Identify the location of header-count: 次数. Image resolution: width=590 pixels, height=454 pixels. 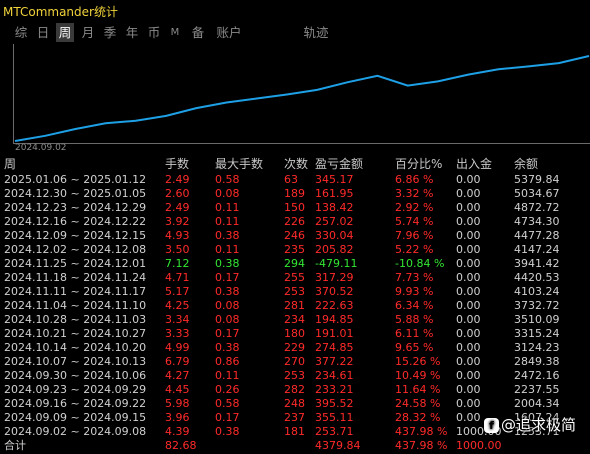
(296, 164).